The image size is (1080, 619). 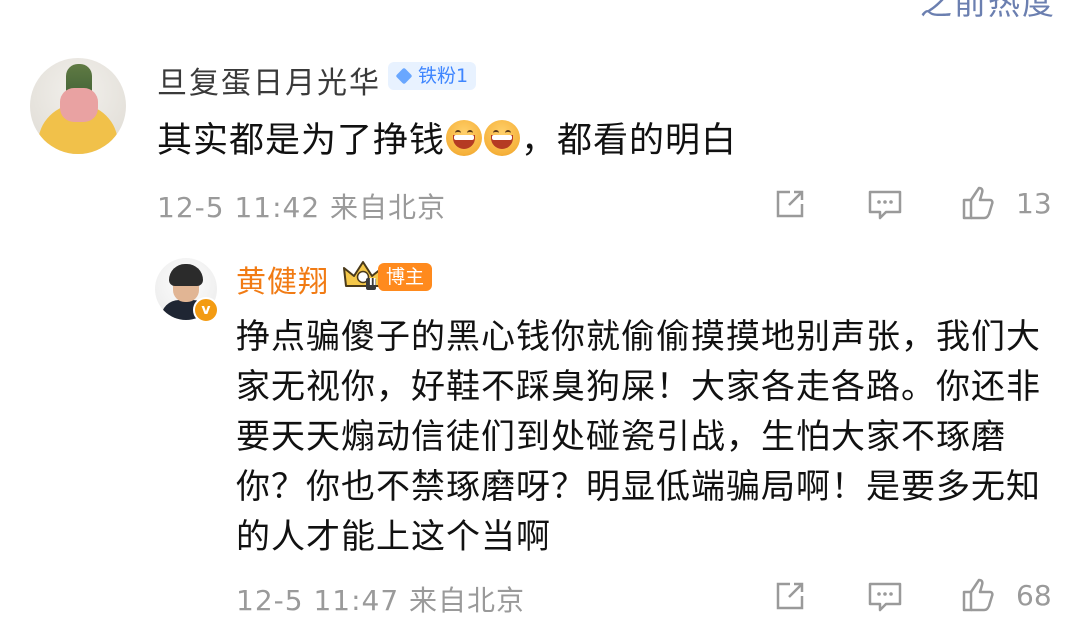 What do you see at coordinates (629, 141) in the screenshot?
I see `comment-text-after: ，都看的明白` at bounding box center [629, 141].